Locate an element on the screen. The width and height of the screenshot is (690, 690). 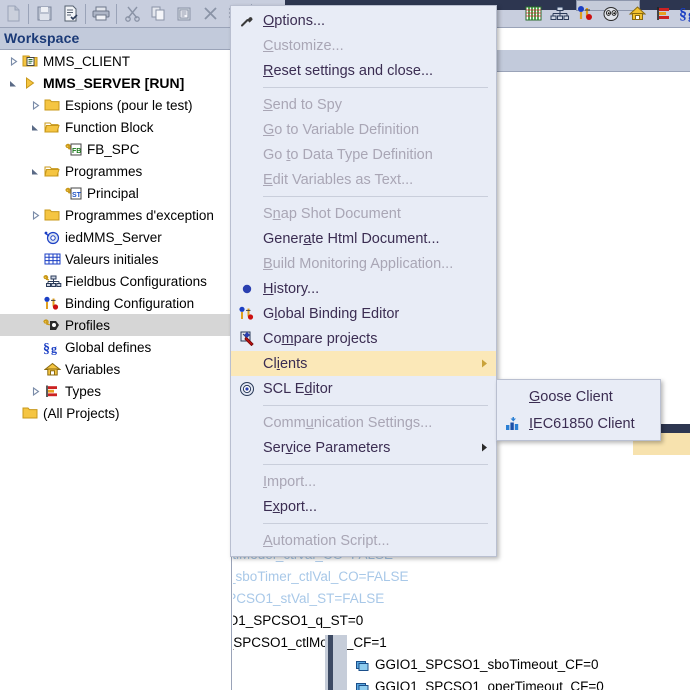
submenu-arrow-icon is located at coordinates (484, 447).